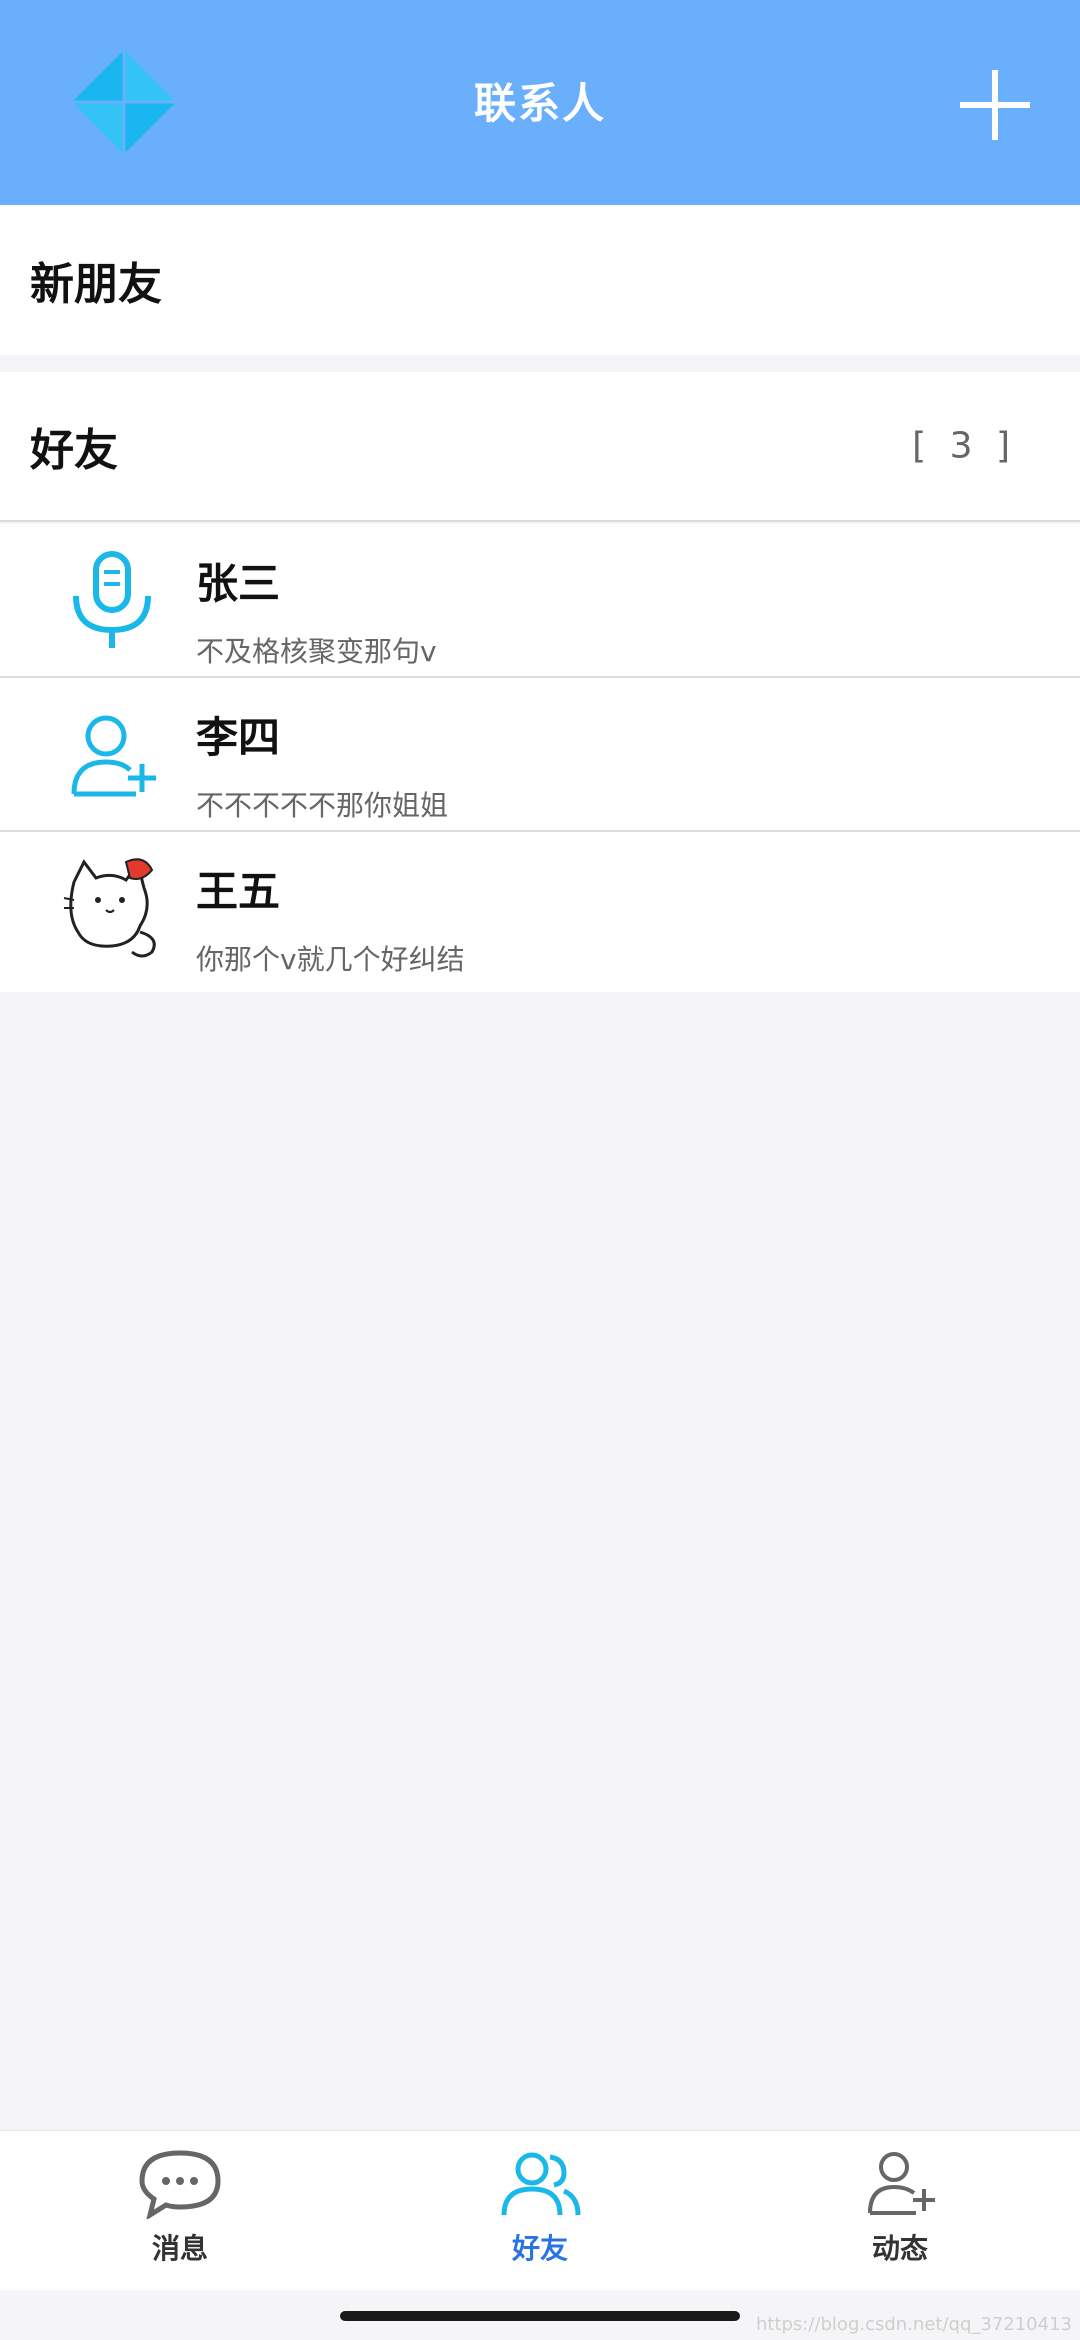 The image size is (1080, 2340). I want to click on top-bar: 联系人, so click(540, 102).